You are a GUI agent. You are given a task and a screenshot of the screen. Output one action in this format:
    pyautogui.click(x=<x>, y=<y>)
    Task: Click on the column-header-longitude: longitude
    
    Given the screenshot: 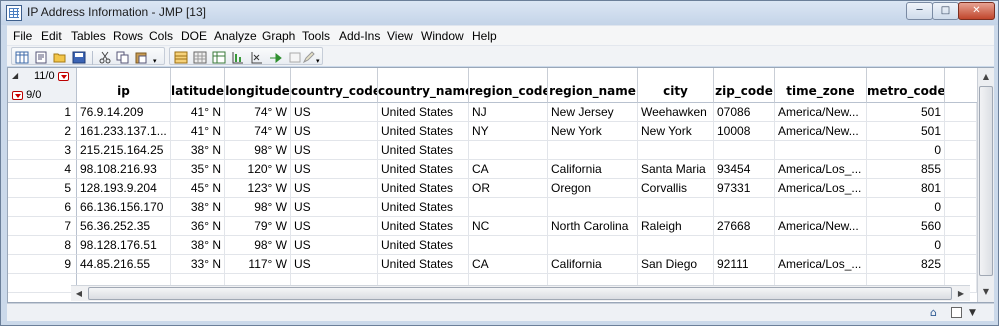 What is the action you would take?
    pyautogui.click(x=258, y=85)
    